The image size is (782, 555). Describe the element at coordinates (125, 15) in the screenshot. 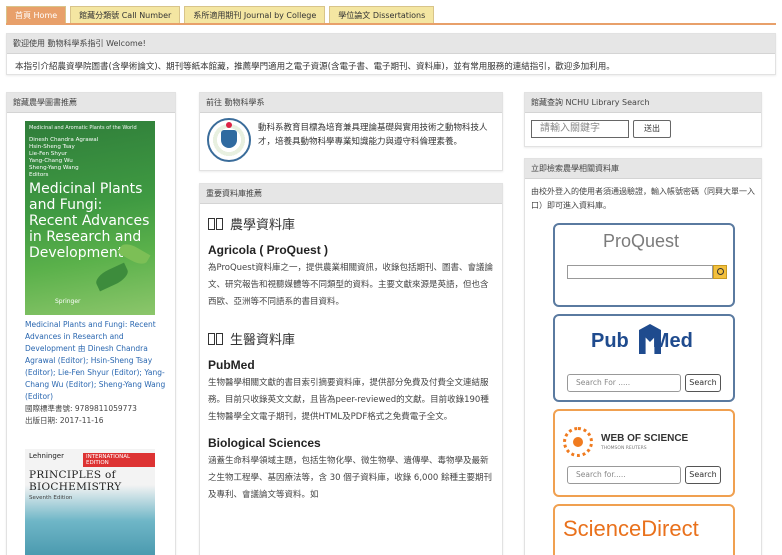

I see `tab-call-number: 館藏分類號 Call Number` at that location.